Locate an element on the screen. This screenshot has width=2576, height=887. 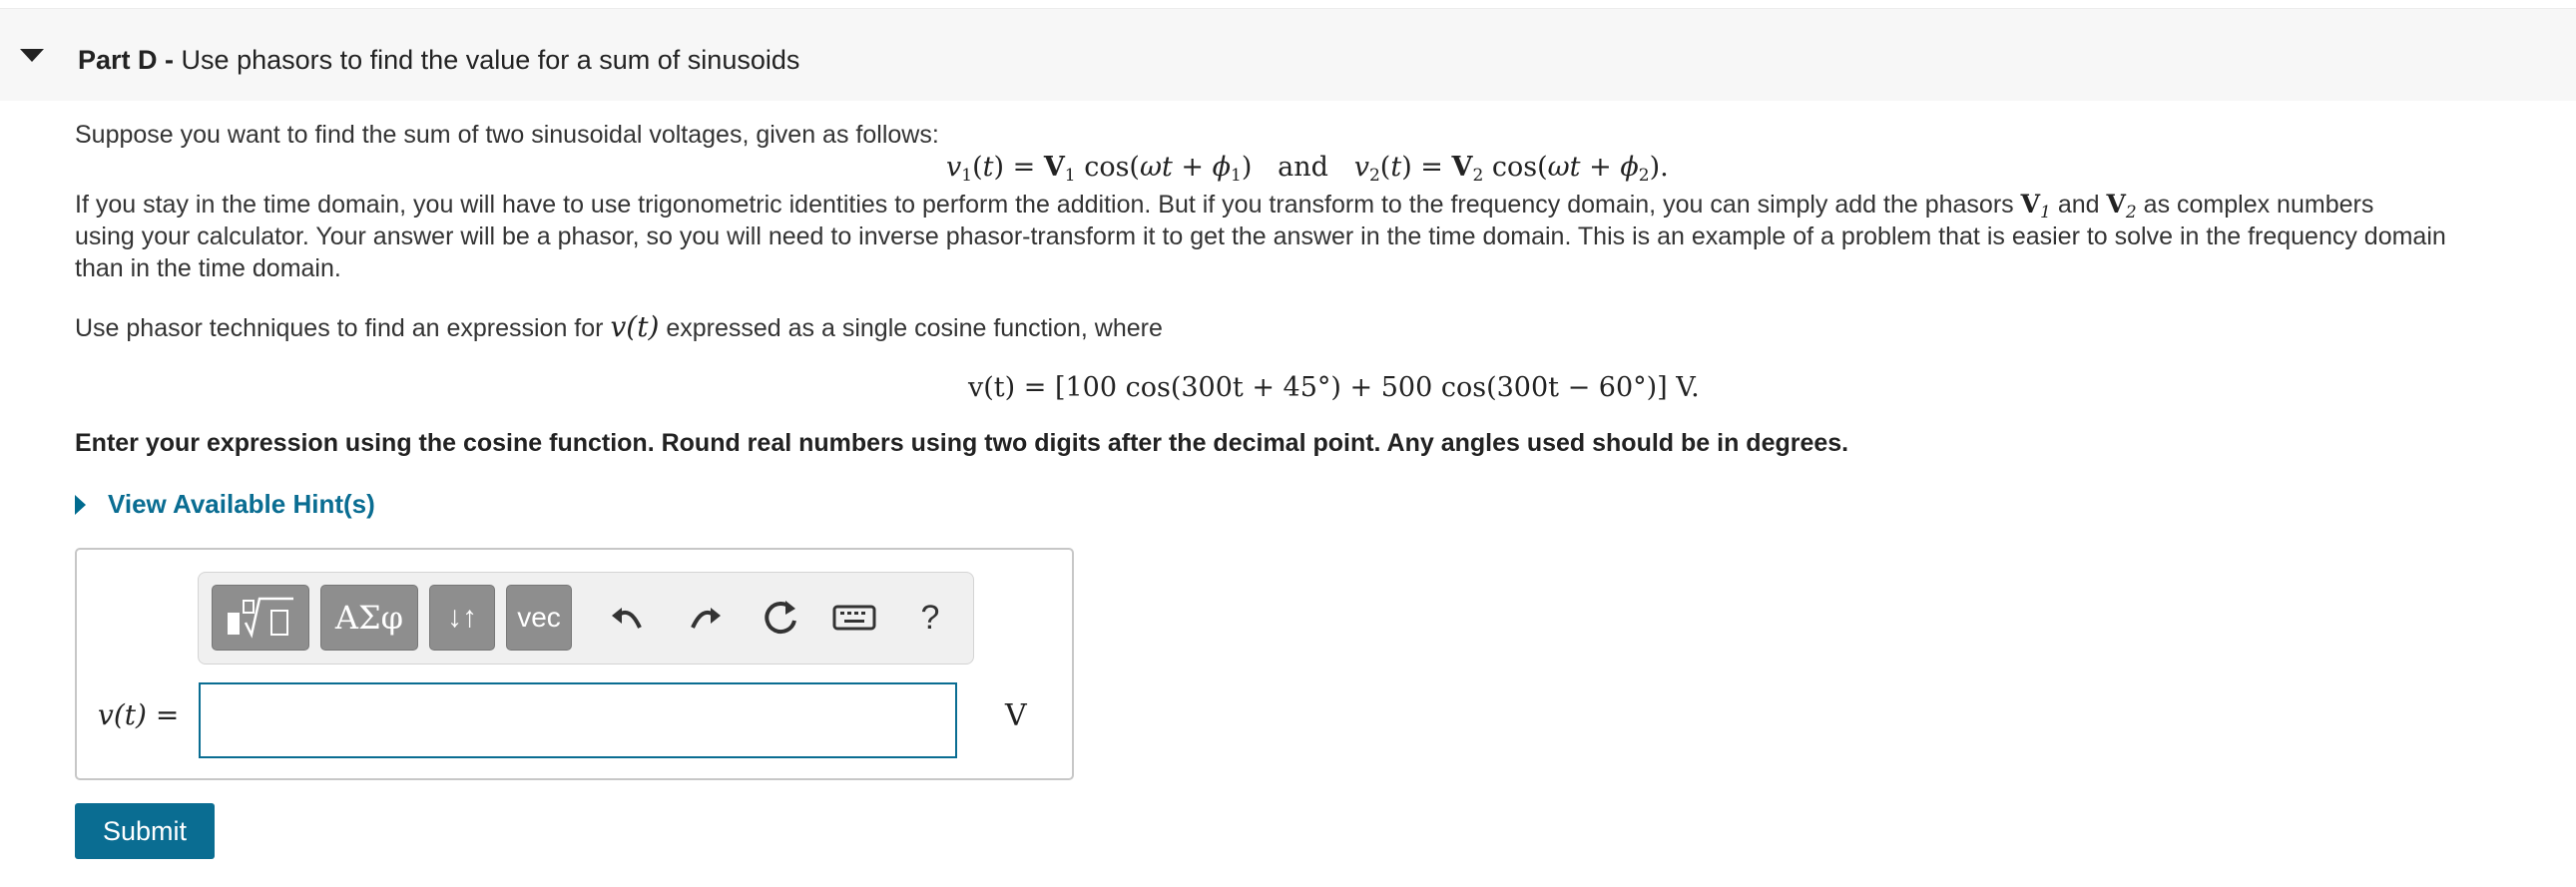
reset-icon is located at coordinates (781, 618).